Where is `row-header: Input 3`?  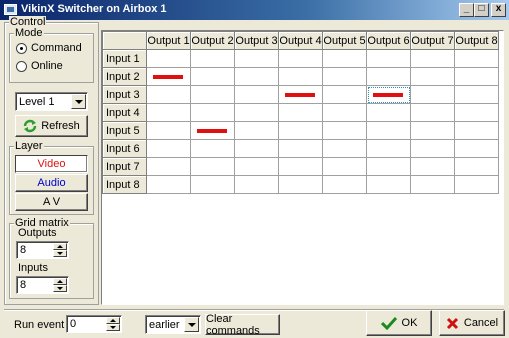
row-header: Input 3 is located at coordinates (124, 94).